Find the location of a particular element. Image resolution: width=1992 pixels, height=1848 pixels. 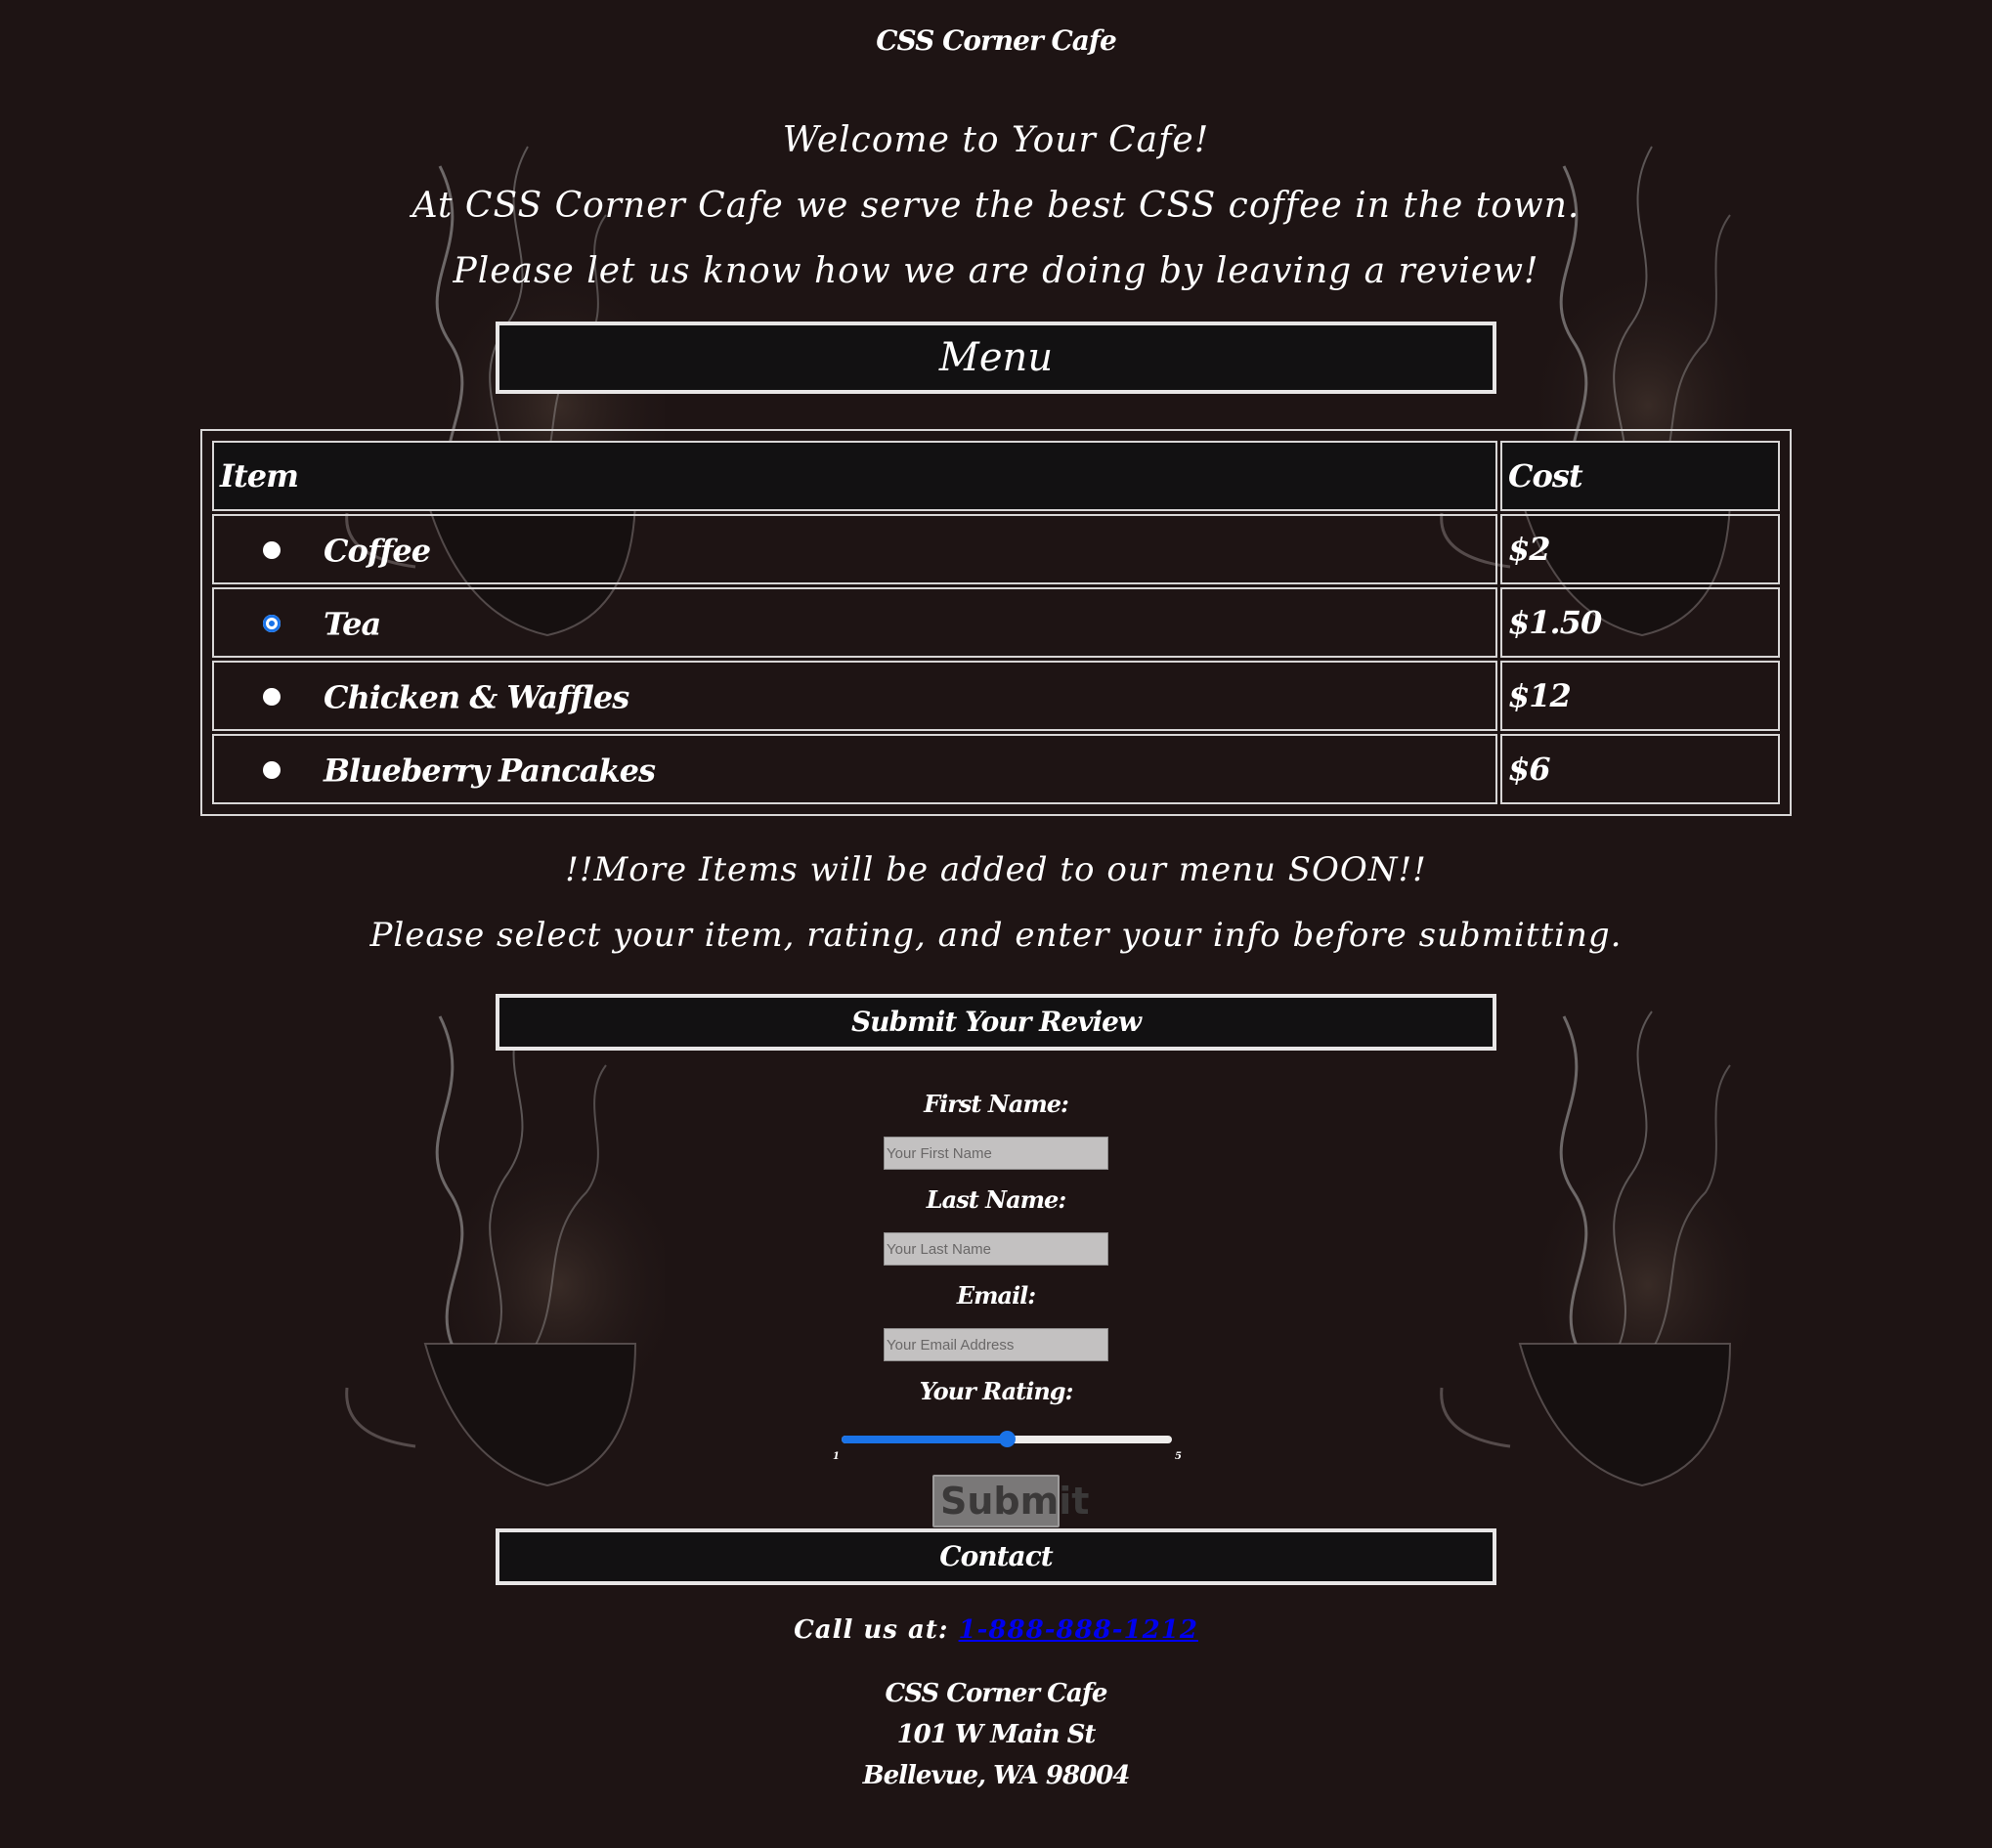

menu-item-cell: Blueberry Pancakes is located at coordinates (855, 769).